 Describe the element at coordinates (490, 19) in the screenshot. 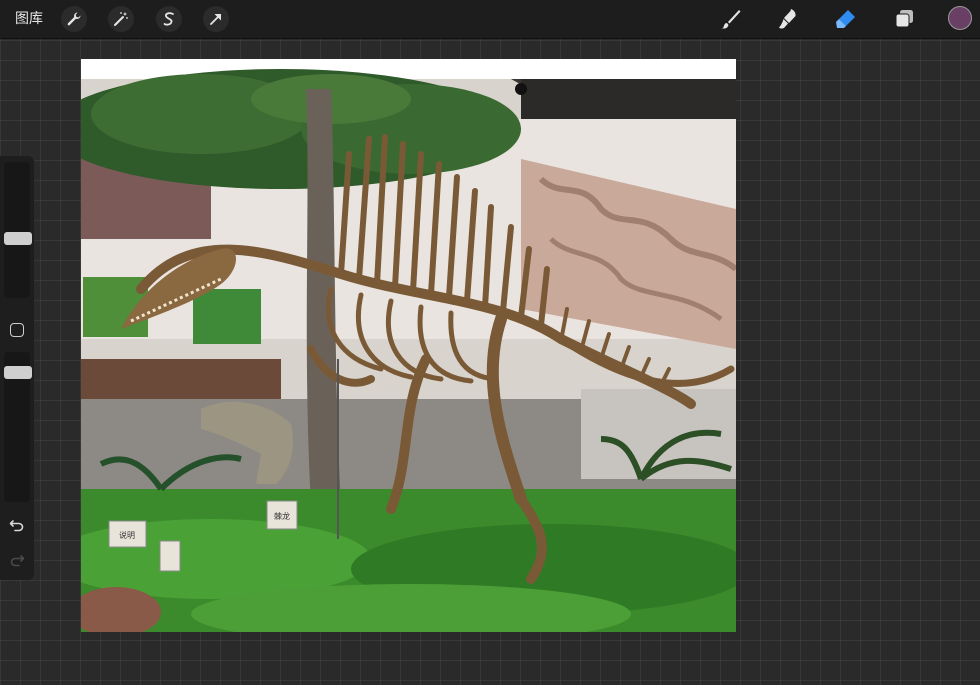

I see `top-toolbar: 图库` at that location.